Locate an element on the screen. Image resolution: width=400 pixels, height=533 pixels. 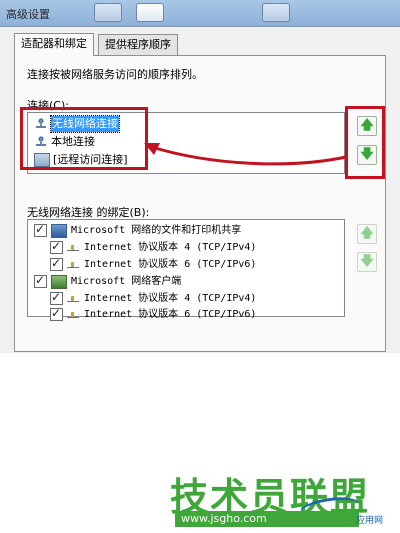
file-print-sharing-icon is located at coordinates (59, 230).